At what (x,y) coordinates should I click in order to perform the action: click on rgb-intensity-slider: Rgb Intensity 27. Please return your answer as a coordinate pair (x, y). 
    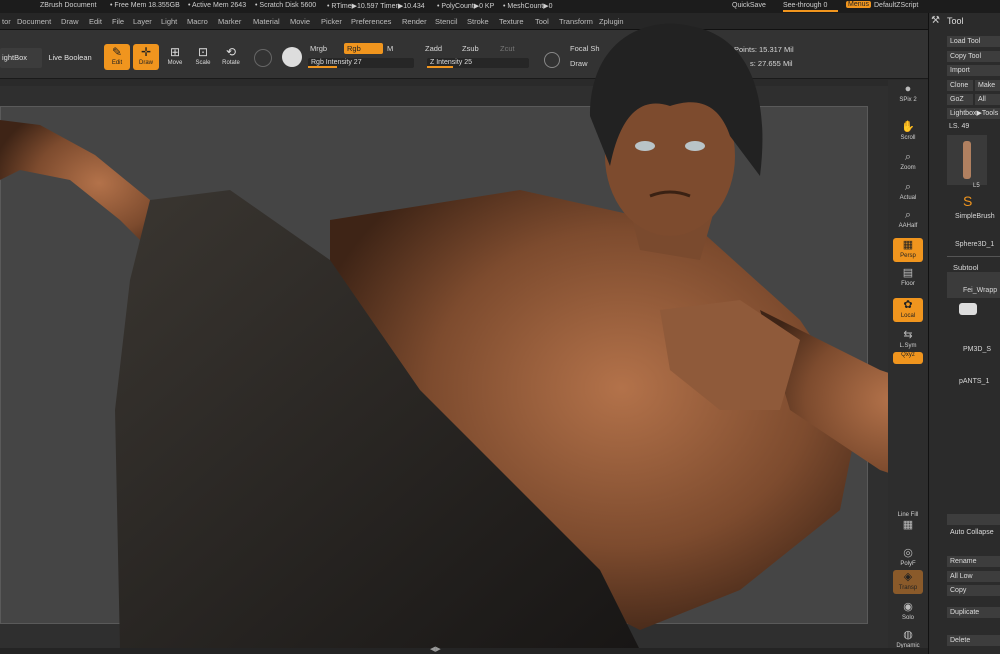
    Looking at the image, I should click on (361, 63).